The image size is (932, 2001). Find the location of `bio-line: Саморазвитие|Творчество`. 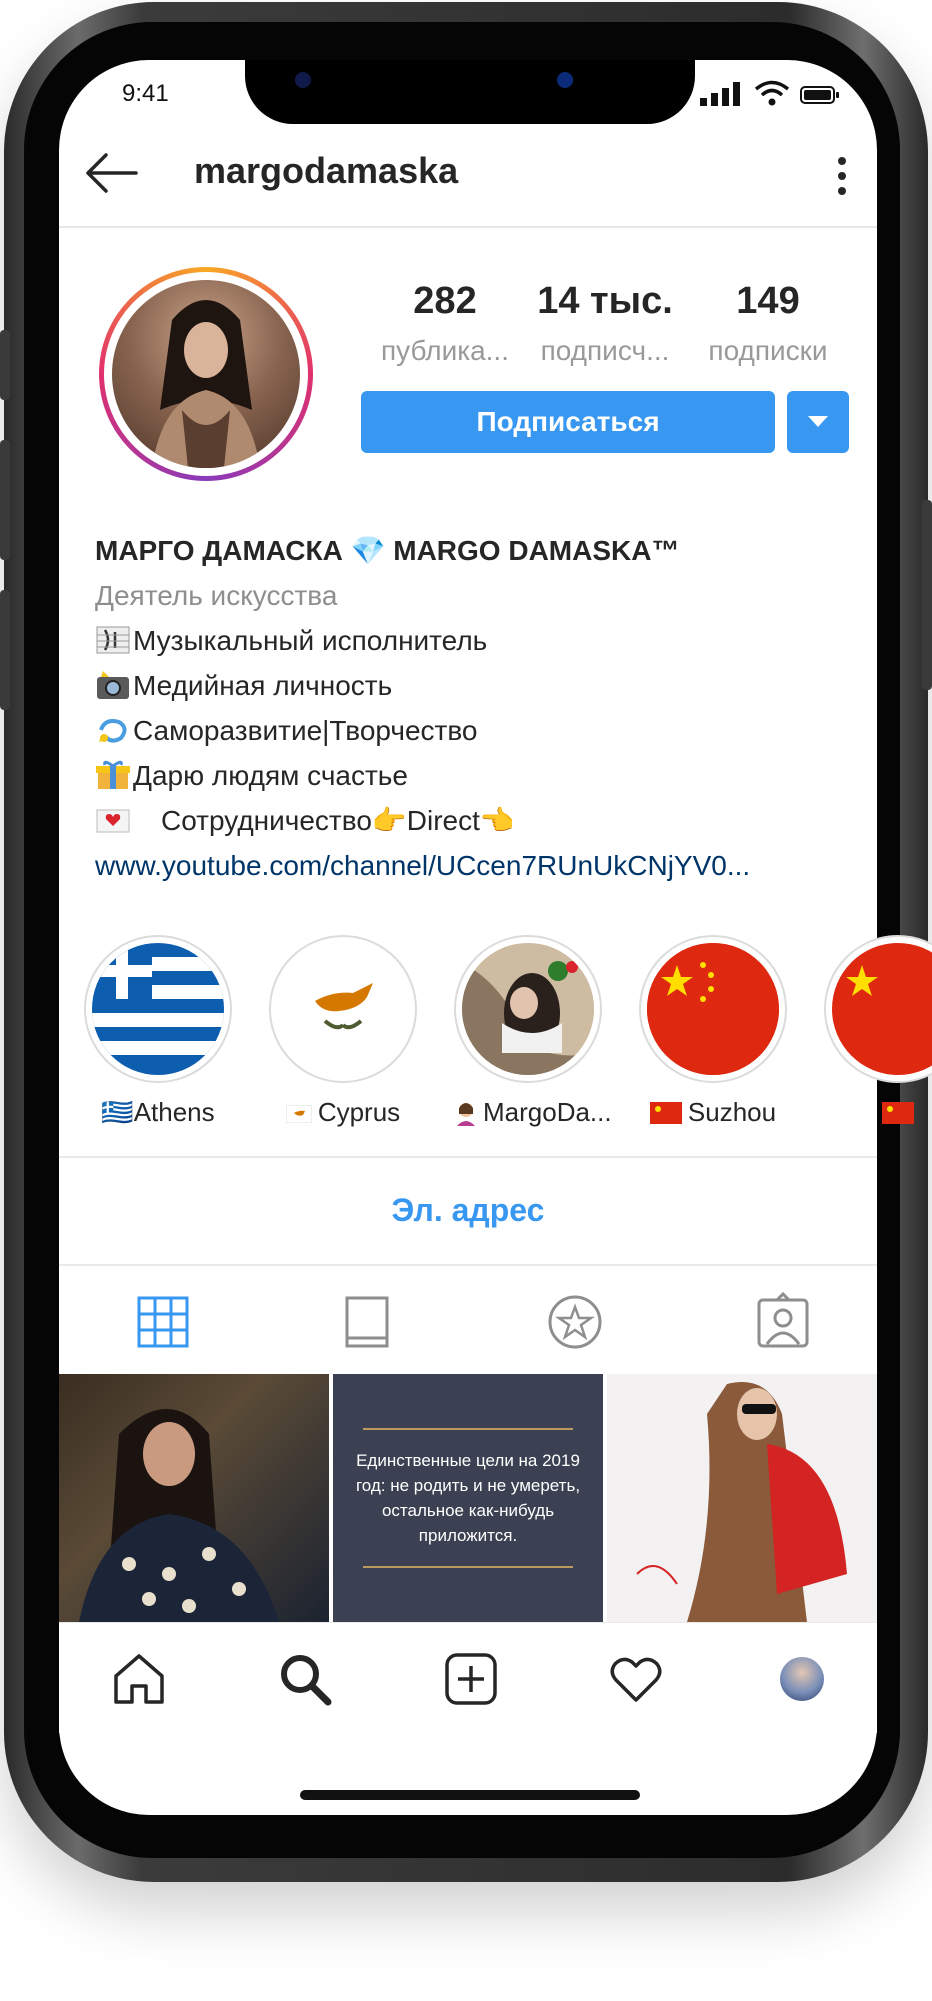

bio-line: Саморазвитие|Творчество is located at coordinates (475, 730).